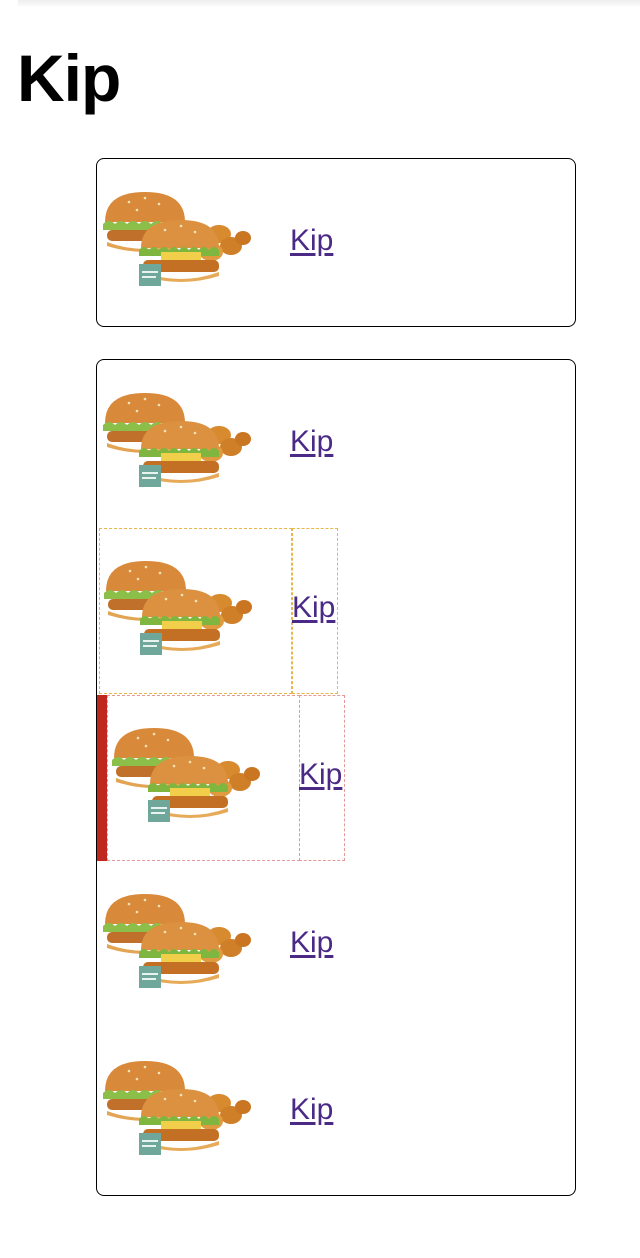 The height and width of the screenshot is (1258, 640). Describe the element at coordinates (69, 78) in the screenshot. I see `page-title: Kip` at that location.